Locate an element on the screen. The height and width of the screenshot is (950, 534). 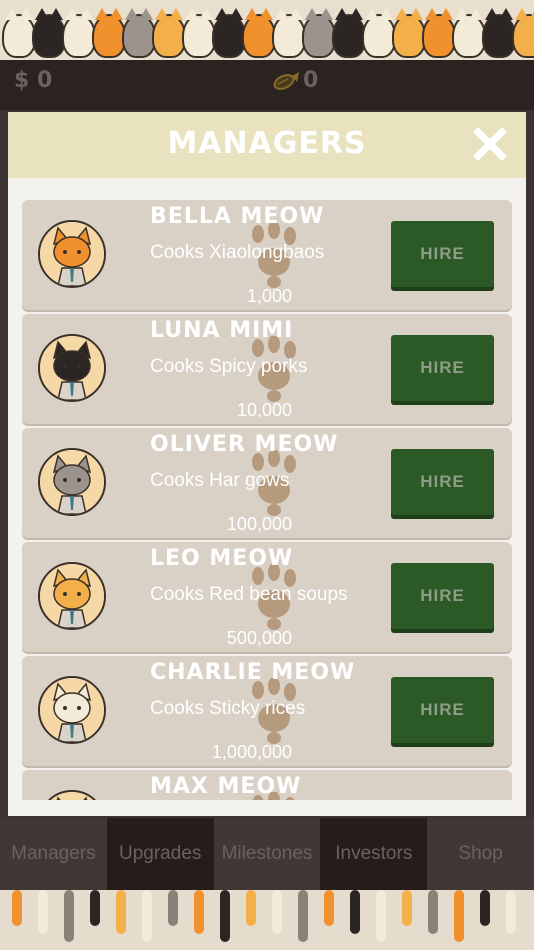
cat-tails-strip is located at coordinates (267, 920).